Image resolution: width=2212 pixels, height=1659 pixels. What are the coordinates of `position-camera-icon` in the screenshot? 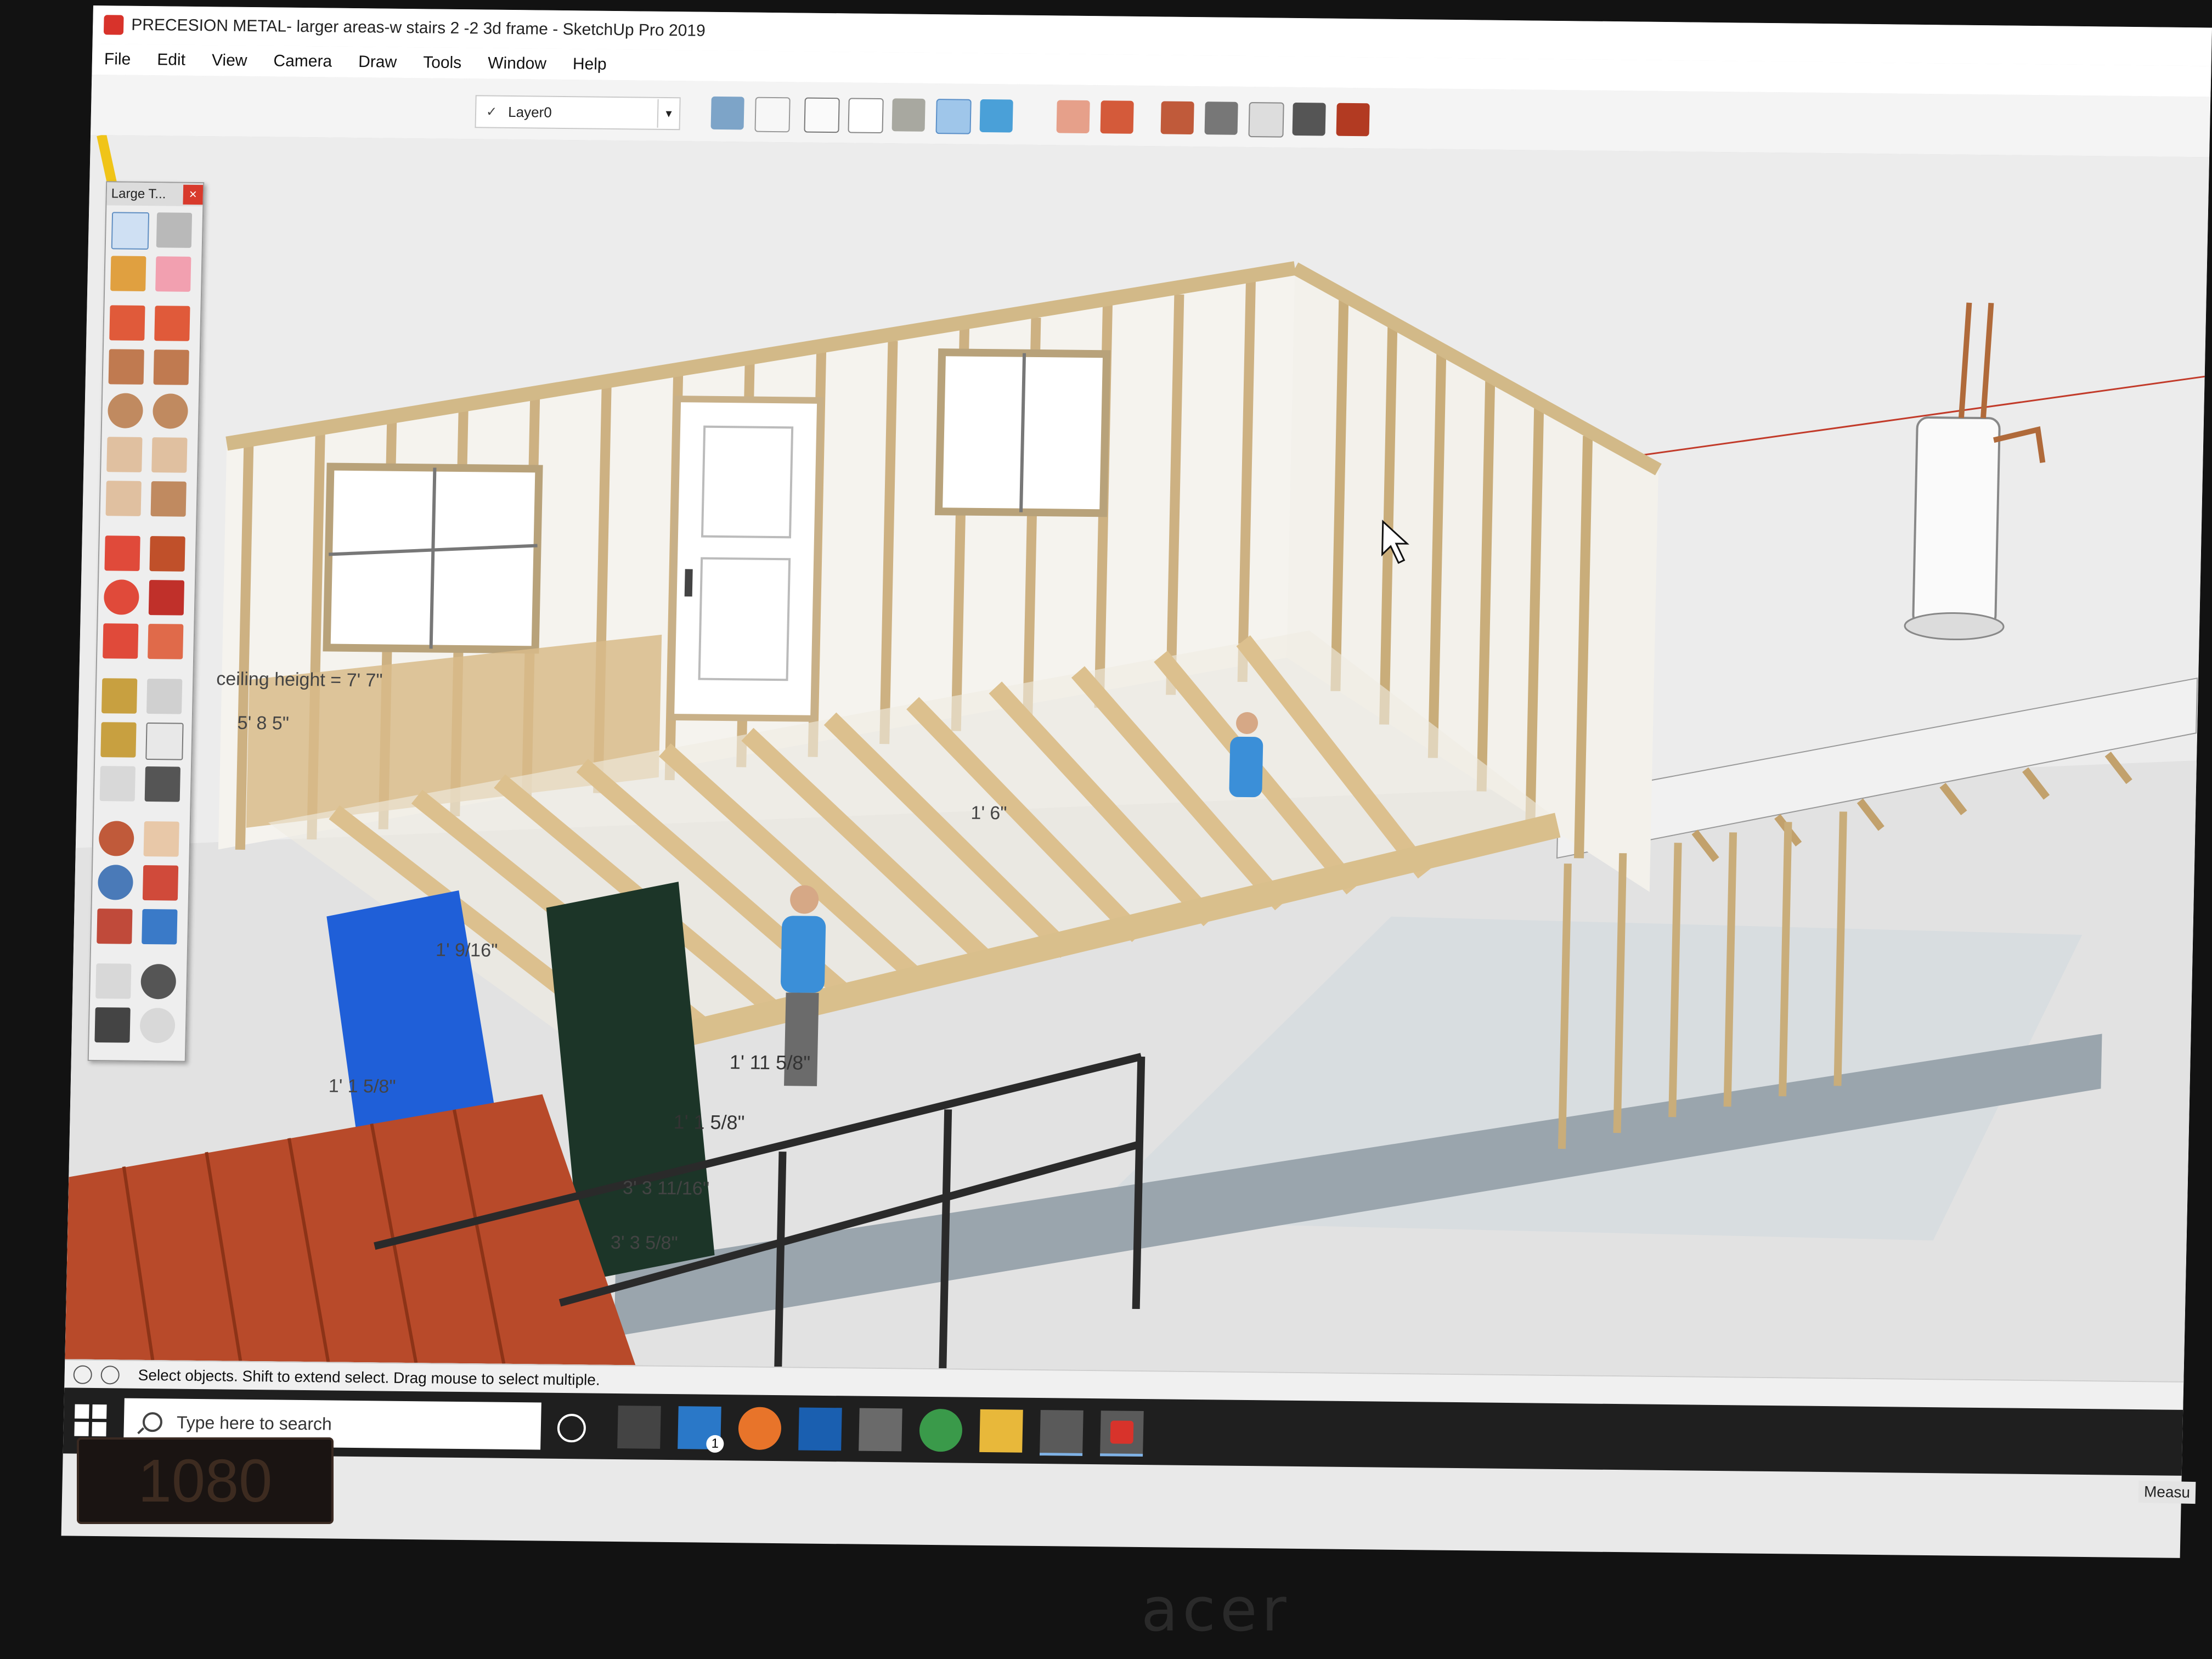 It's located at (113, 981).